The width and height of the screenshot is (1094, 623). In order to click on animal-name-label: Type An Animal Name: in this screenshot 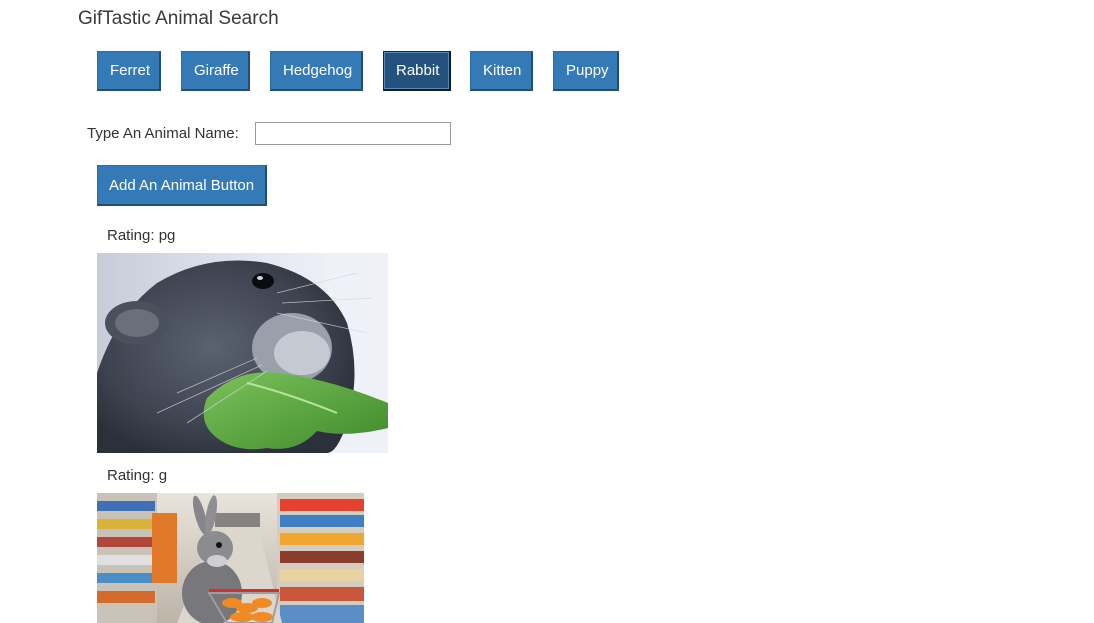, I will do `click(163, 133)`.